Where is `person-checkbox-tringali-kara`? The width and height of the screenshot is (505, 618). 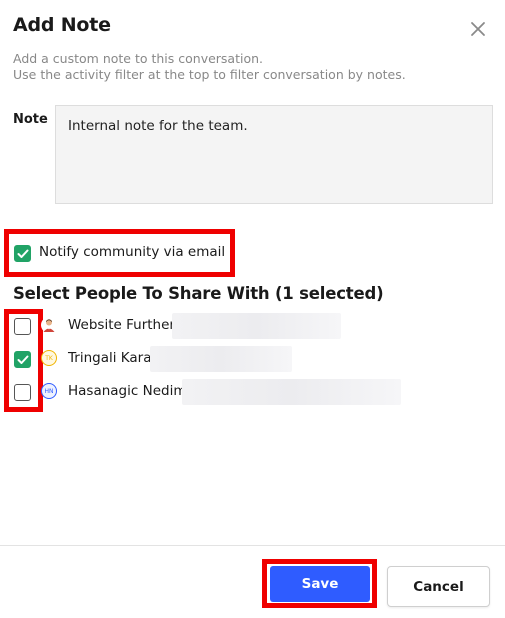
person-checkbox-tringali-kara is located at coordinates (22, 359).